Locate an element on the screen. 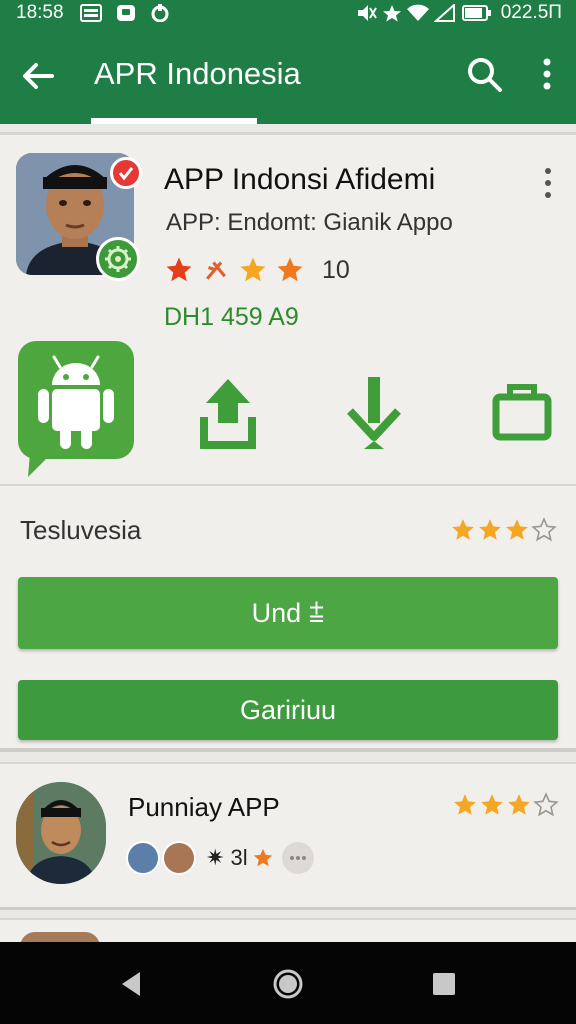  more-horiz-icon is located at coordinates (297, 858).